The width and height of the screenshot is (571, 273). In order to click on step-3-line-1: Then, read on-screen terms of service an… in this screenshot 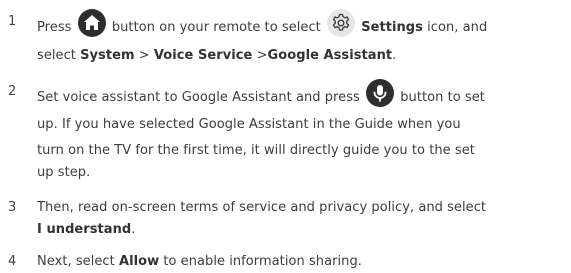, I will do `click(262, 207)`.